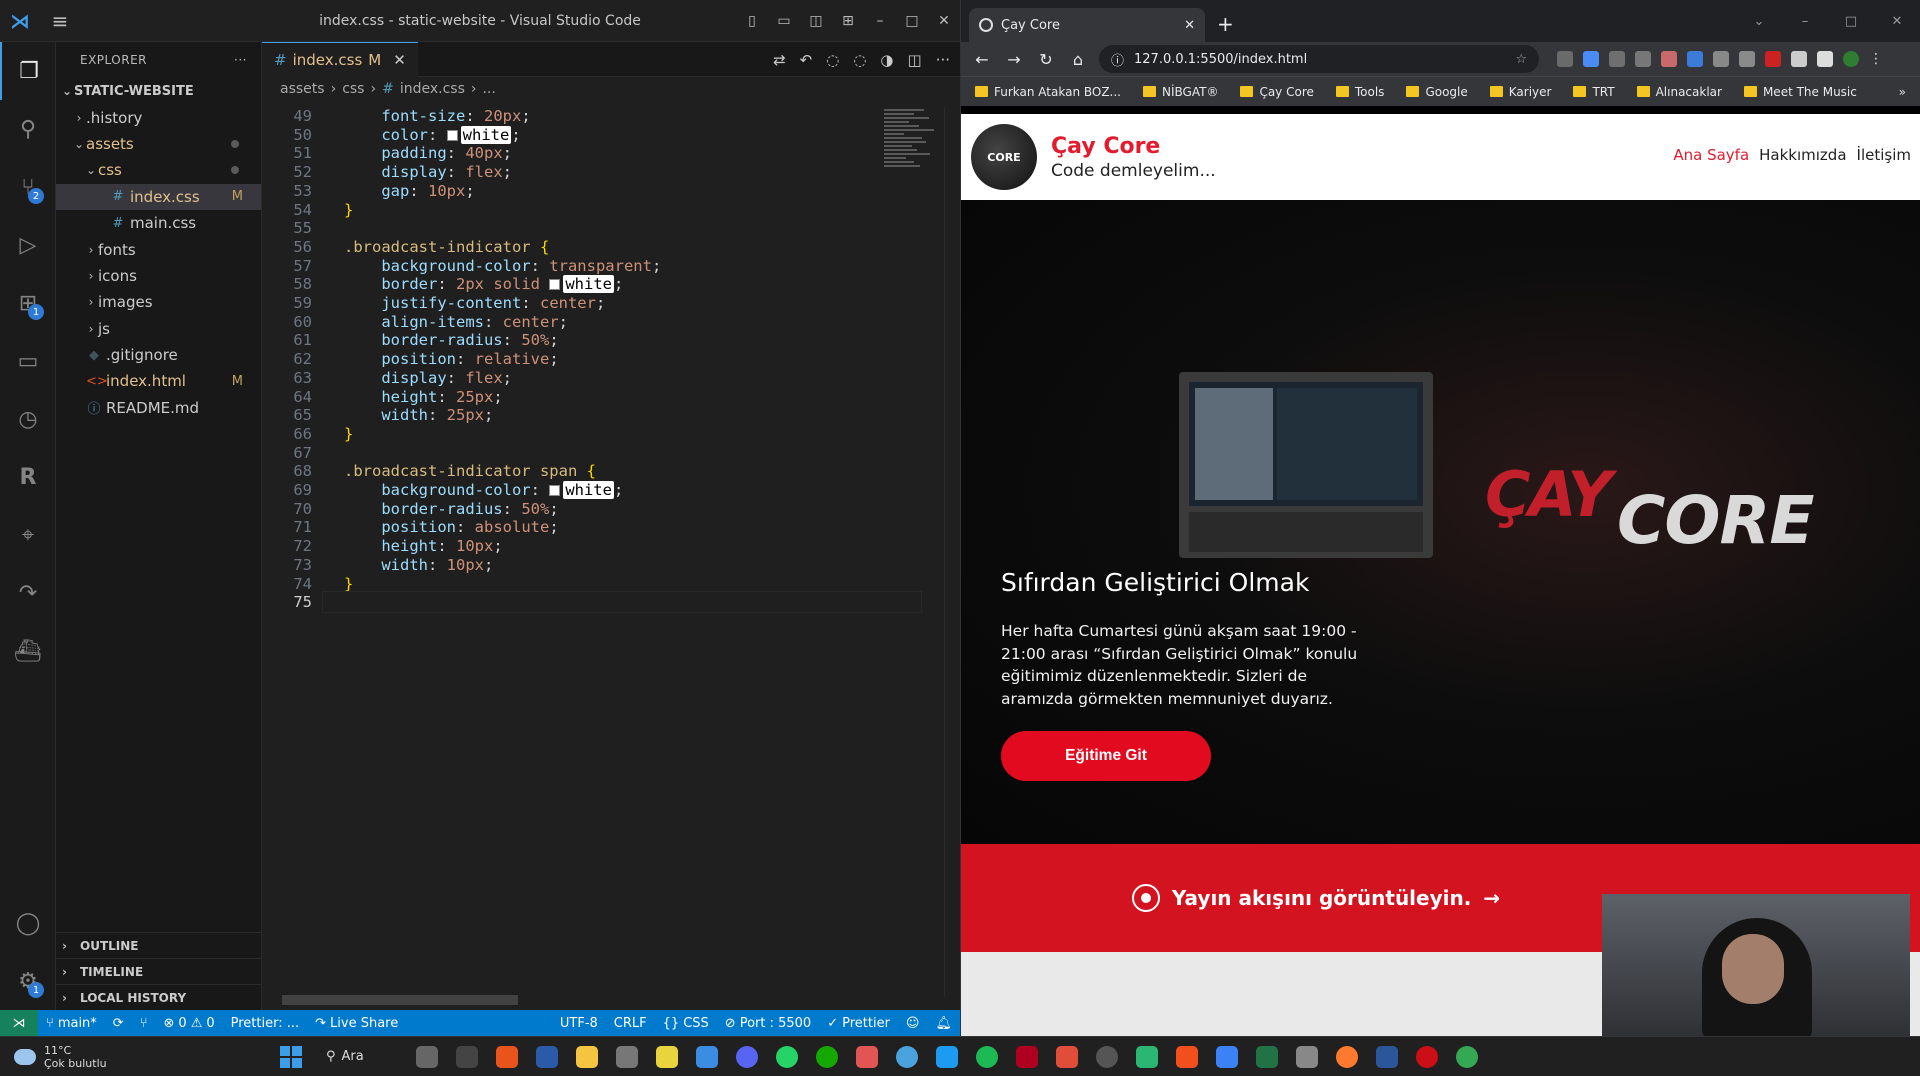 The height and width of the screenshot is (1076, 1920). I want to click on tree-folder: ⌄ css, so click(158, 170).